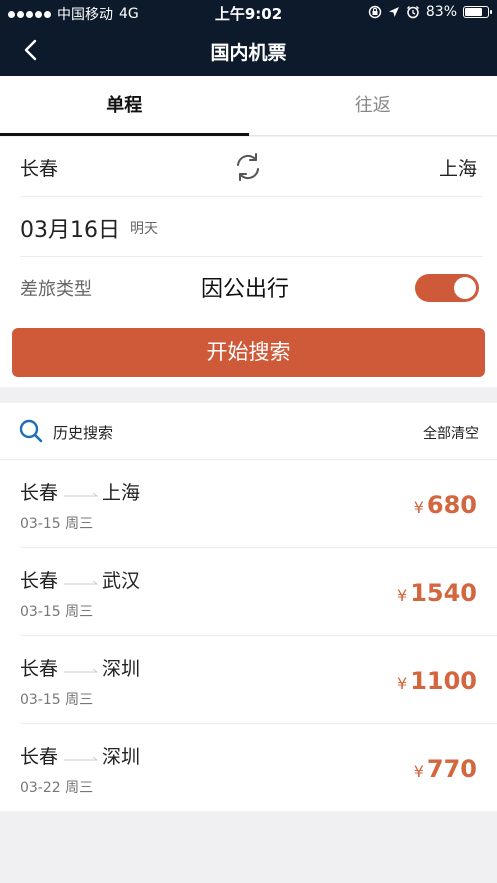 The width and height of the screenshot is (497, 883). What do you see at coordinates (451, 433) in the screenshot?
I see `clear-all-button: 全部清空` at bounding box center [451, 433].